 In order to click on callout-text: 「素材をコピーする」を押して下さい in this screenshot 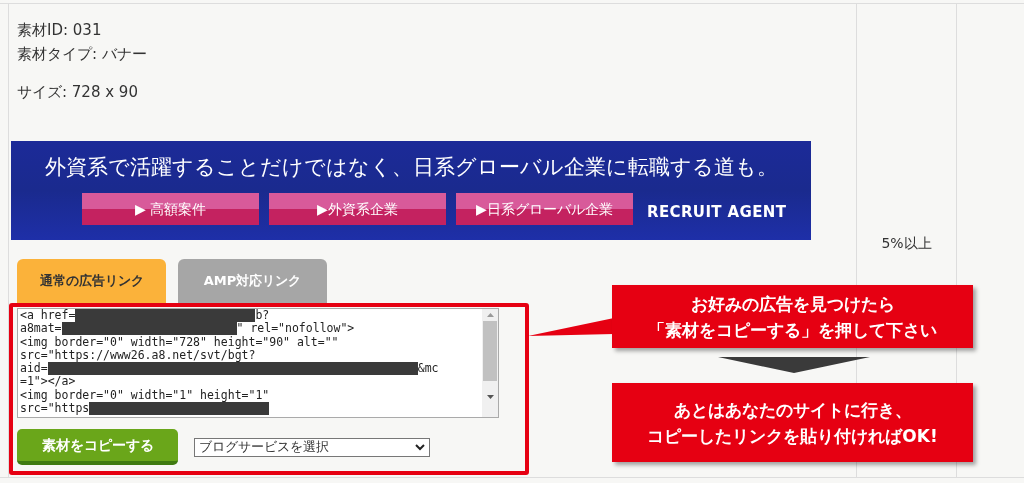, I will do `click(792, 330)`.